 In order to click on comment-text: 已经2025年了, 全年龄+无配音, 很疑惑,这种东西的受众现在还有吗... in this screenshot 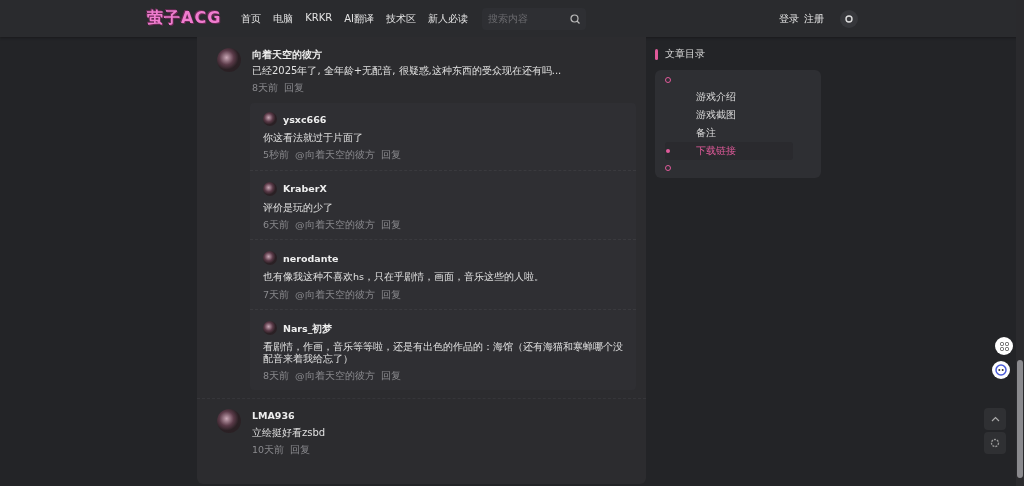, I will do `click(407, 71)`.